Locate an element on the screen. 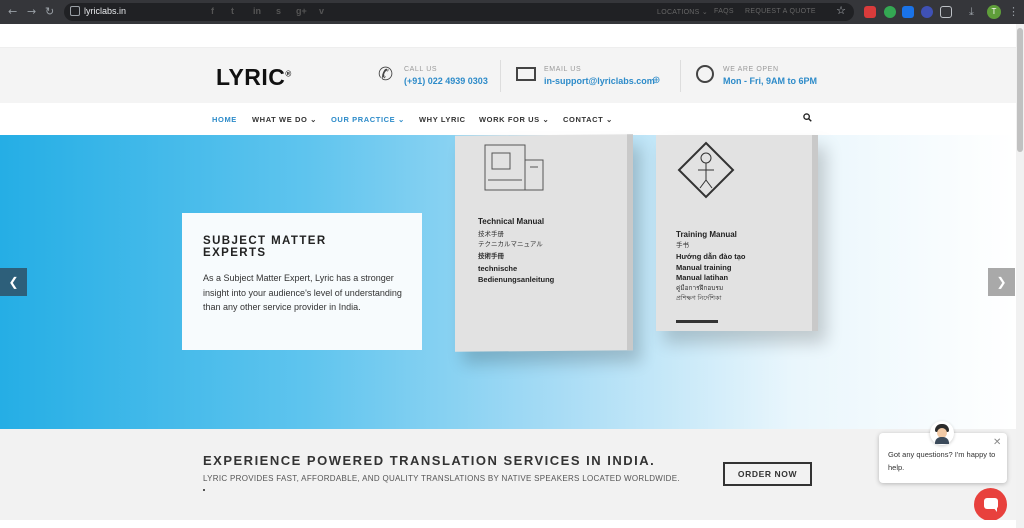 Image resolution: width=1024 pixels, height=528 pixels. clock-icon is located at coordinates (705, 74).